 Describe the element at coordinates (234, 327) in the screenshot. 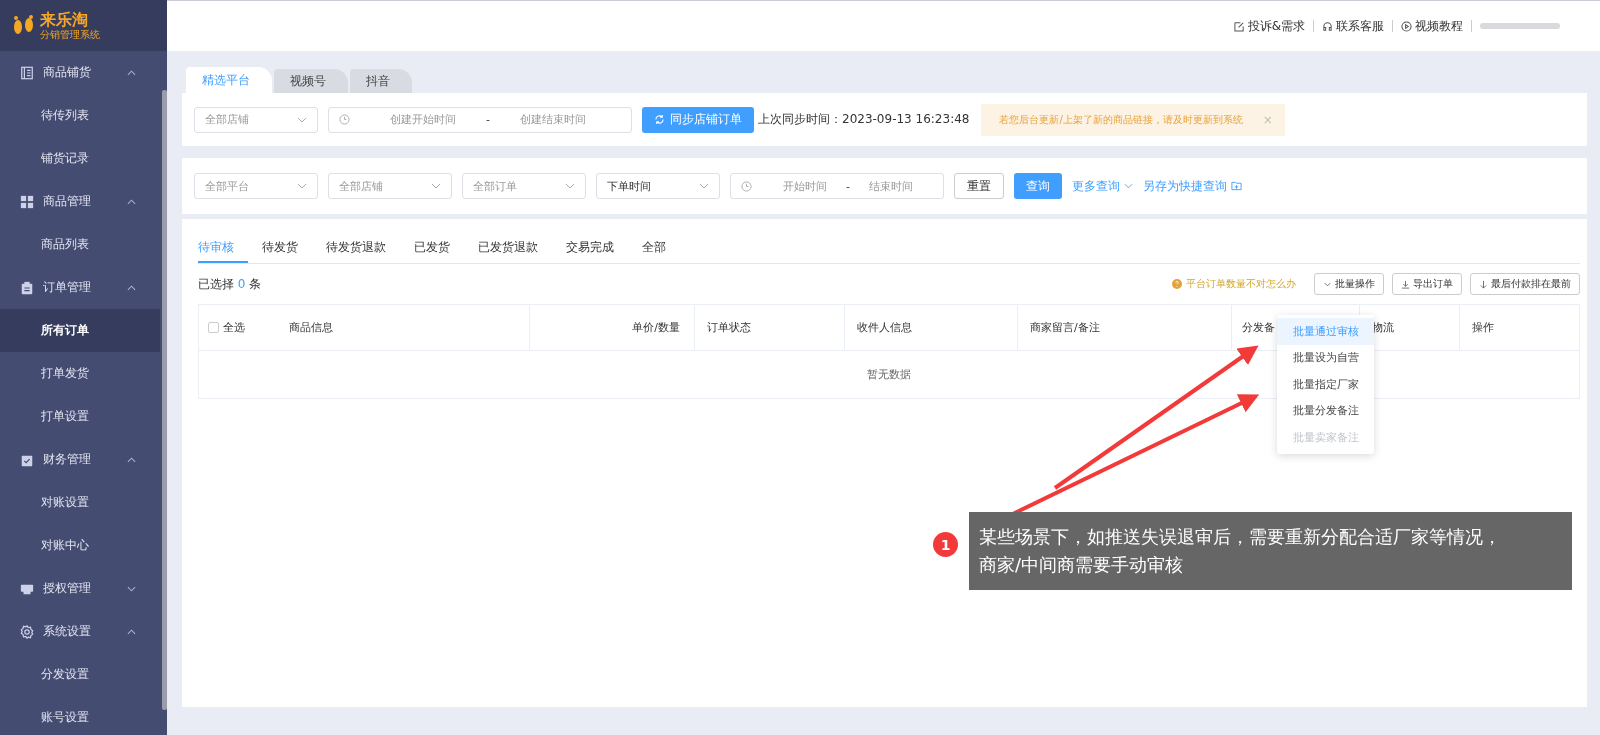

I see `select-all-label: 全选` at that location.